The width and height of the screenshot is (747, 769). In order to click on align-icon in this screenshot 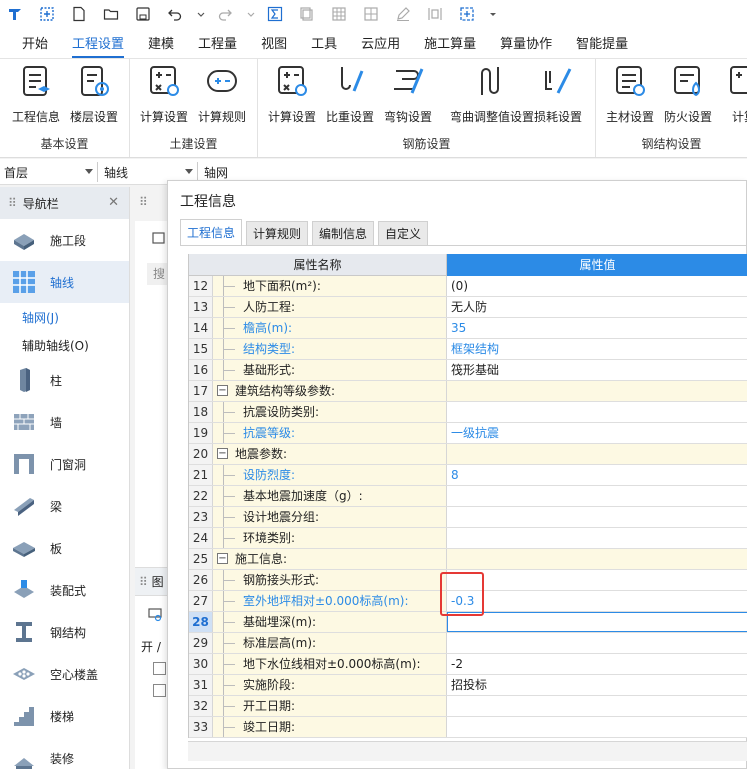, I will do `click(435, 14)`.